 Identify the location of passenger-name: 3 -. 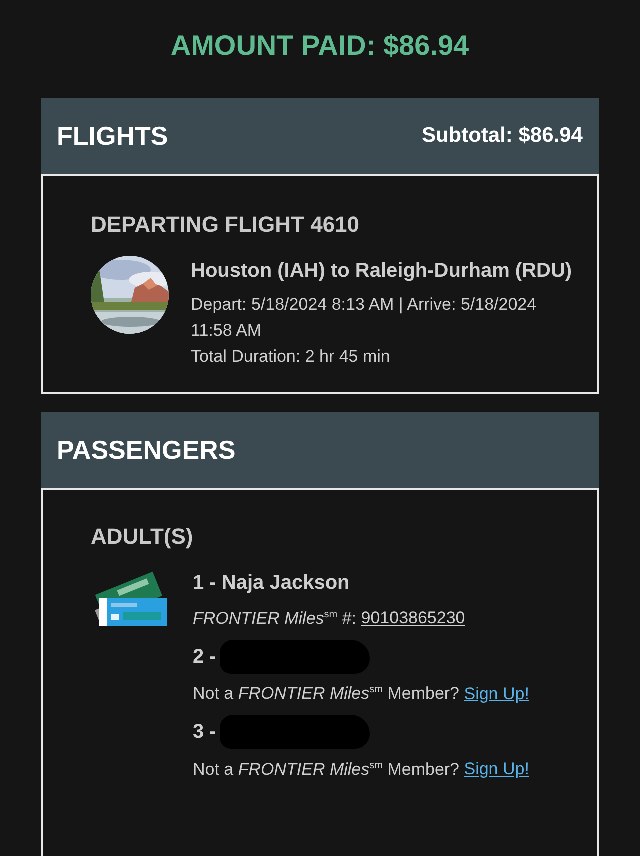
(204, 733).